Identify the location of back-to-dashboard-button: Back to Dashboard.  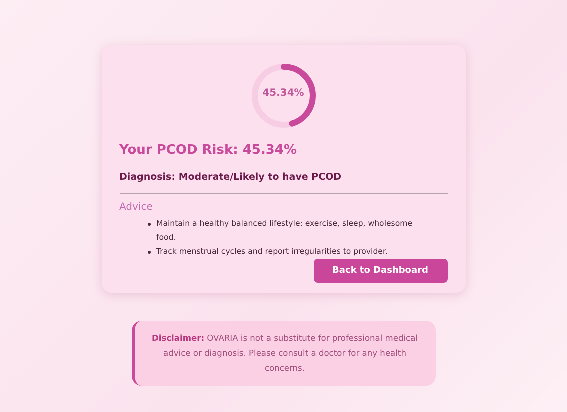
(381, 271).